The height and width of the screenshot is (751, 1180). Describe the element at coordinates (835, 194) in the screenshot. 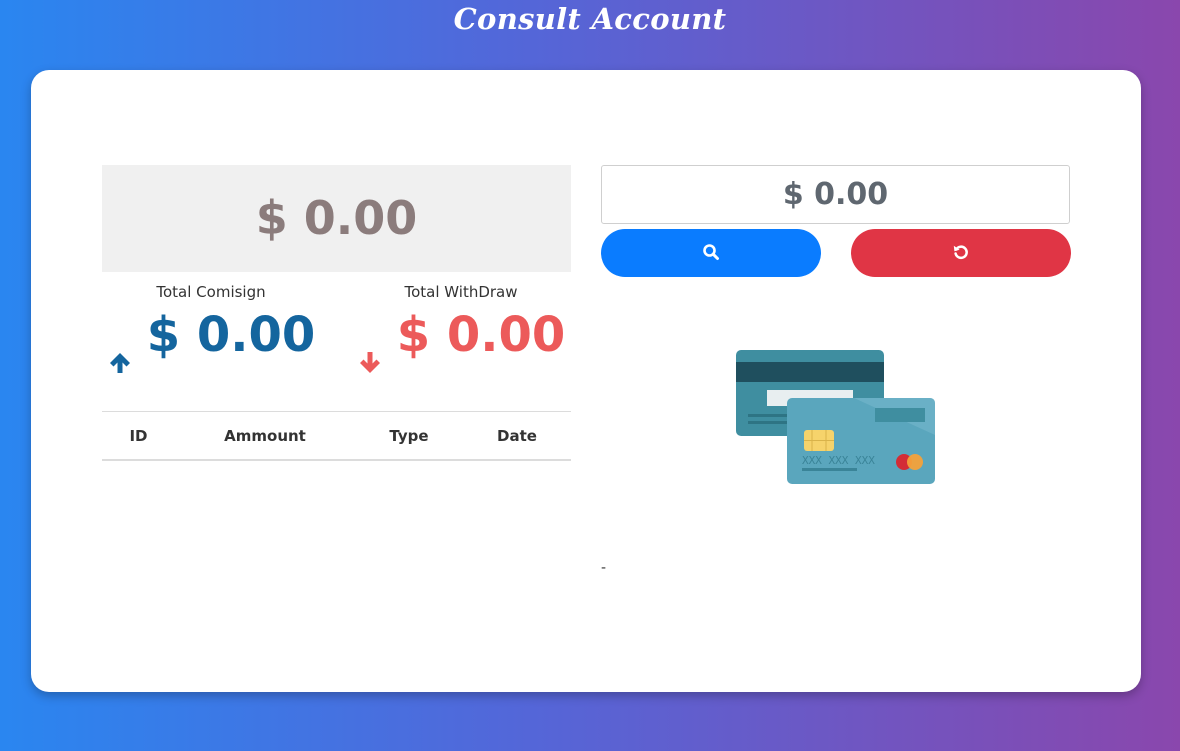

I see `amount-input` at that location.